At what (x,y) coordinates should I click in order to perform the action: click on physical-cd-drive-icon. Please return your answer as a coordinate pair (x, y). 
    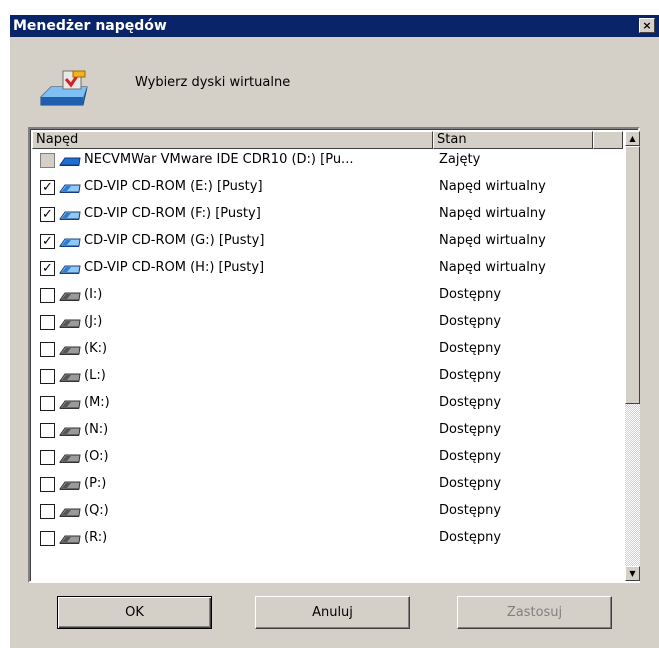
    Looking at the image, I should click on (70, 161).